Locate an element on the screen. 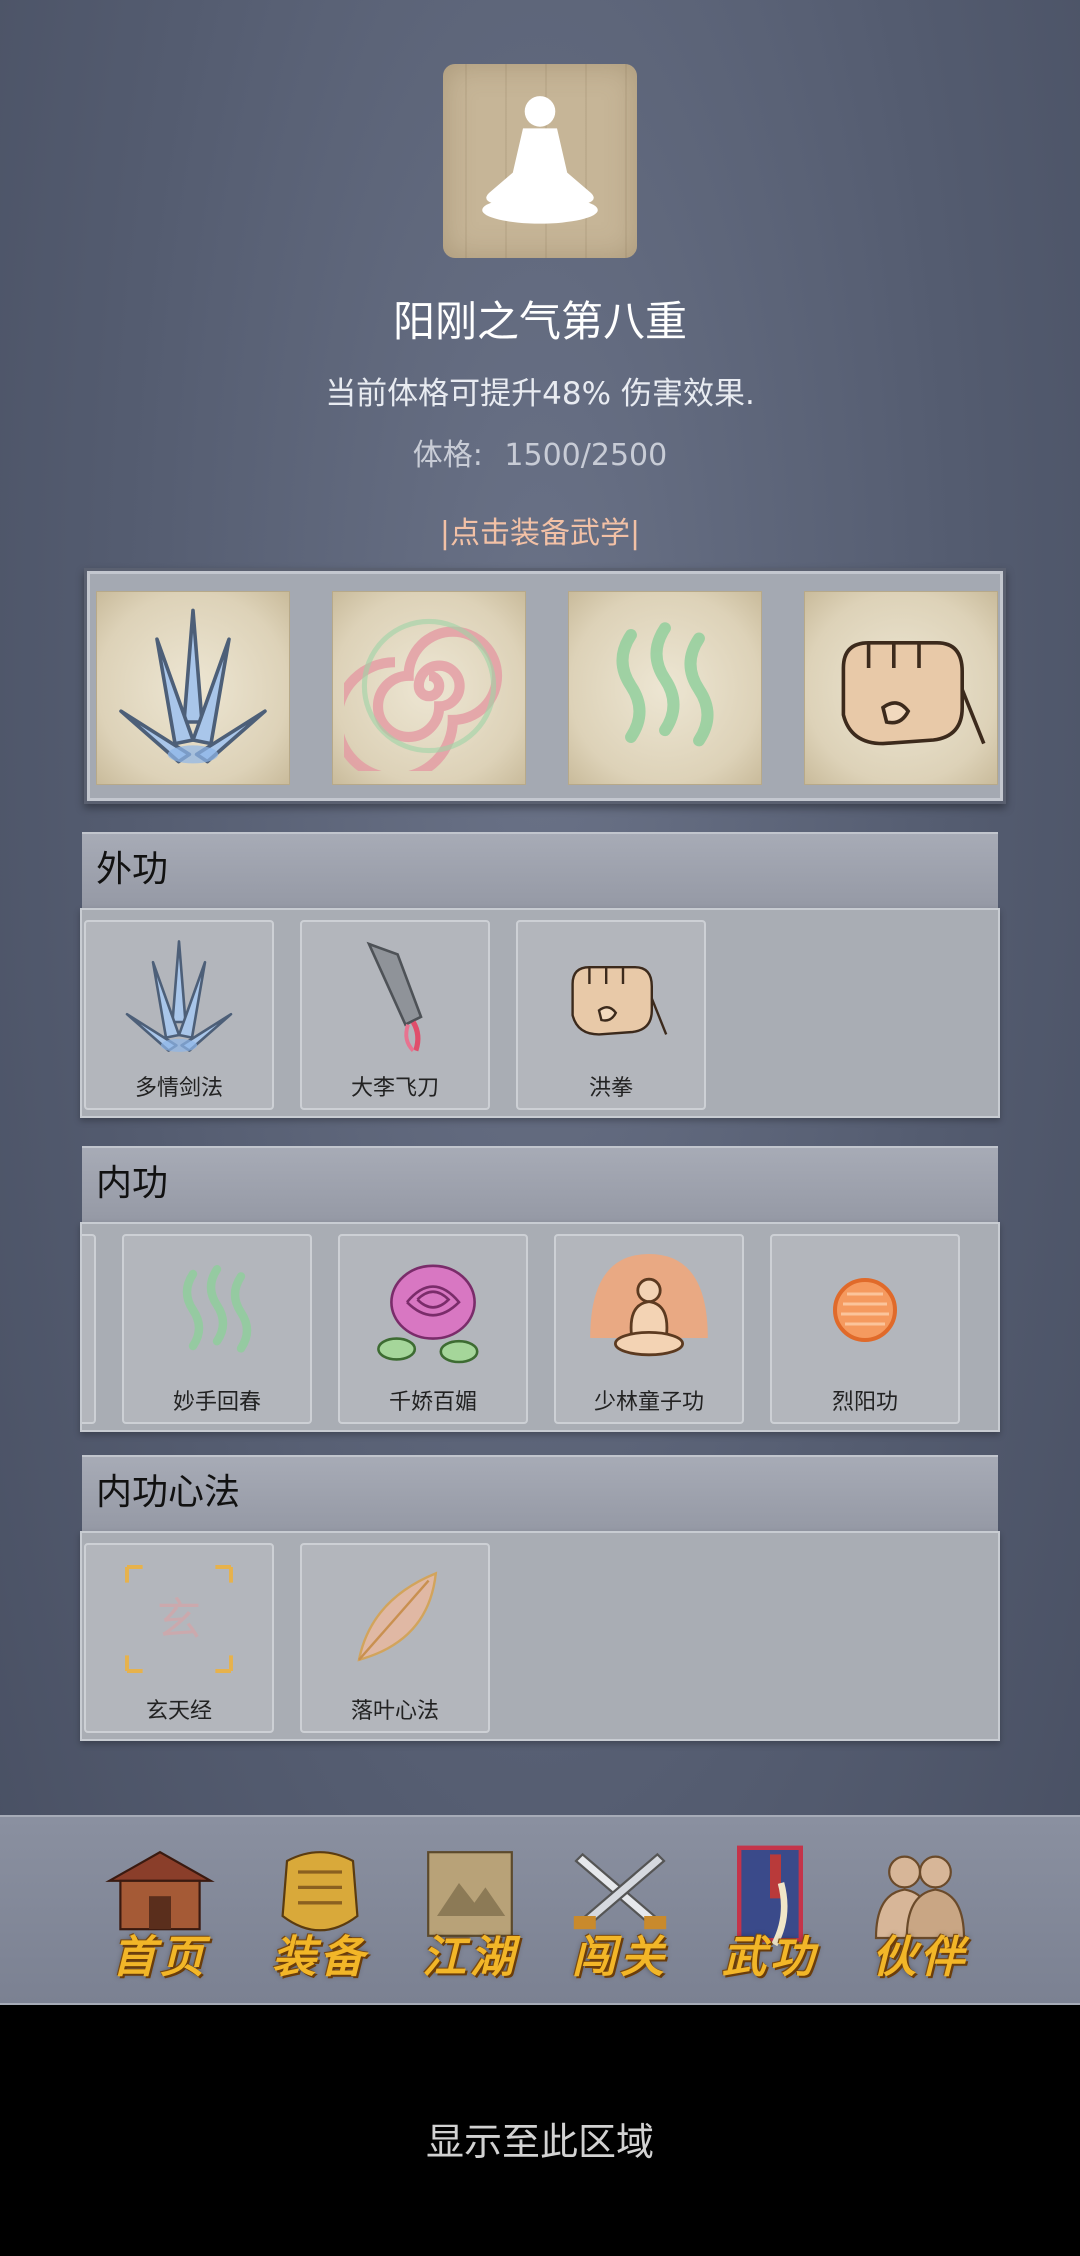  skill-label: 烈阳功 is located at coordinates (864, 1402).